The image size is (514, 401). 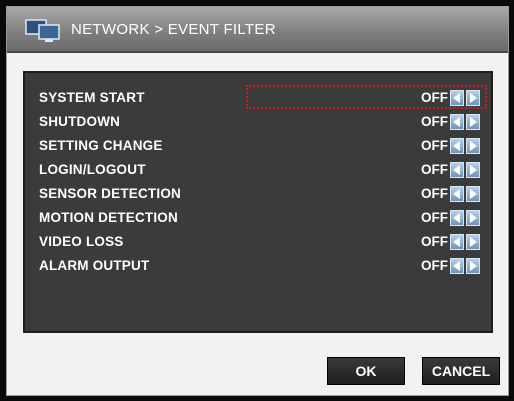 I want to click on event-label: VIDEO LOSS, so click(x=81, y=241).